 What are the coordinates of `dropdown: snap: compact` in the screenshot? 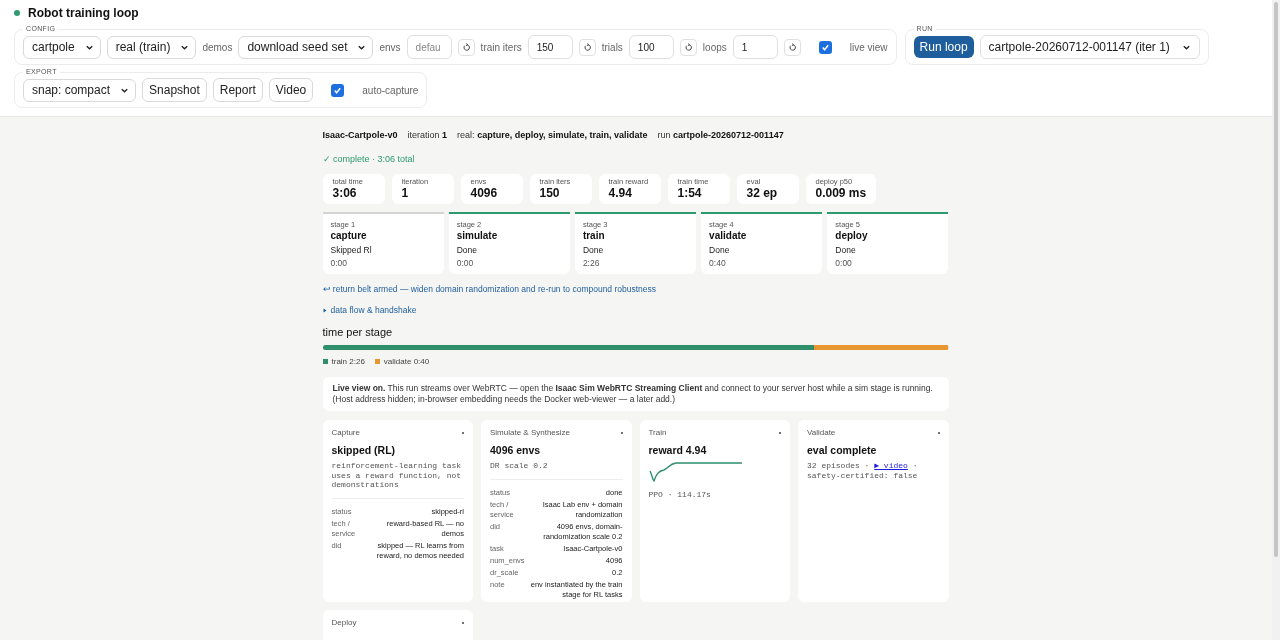 It's located at (80, 90).